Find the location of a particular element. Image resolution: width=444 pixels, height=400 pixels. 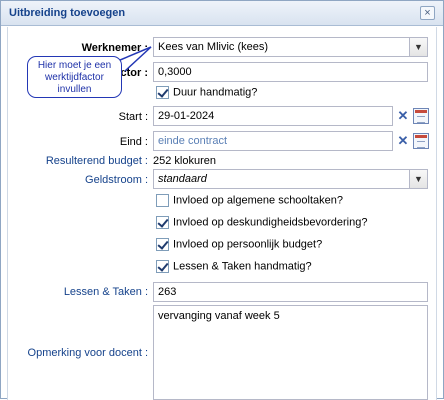

checkbox-label: Lessen & Taken handmatig? is located at coordinates (242, 266).